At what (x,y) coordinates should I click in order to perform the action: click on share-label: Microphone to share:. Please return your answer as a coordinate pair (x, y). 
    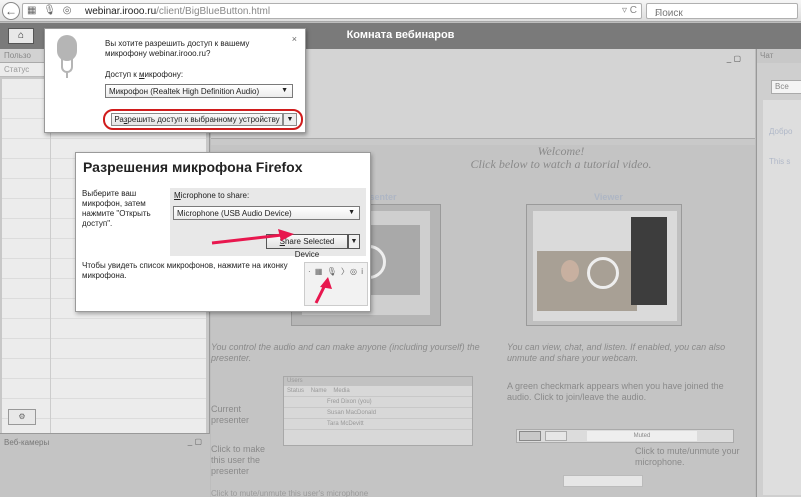
    Looking at the image, I should click on (211, 195).